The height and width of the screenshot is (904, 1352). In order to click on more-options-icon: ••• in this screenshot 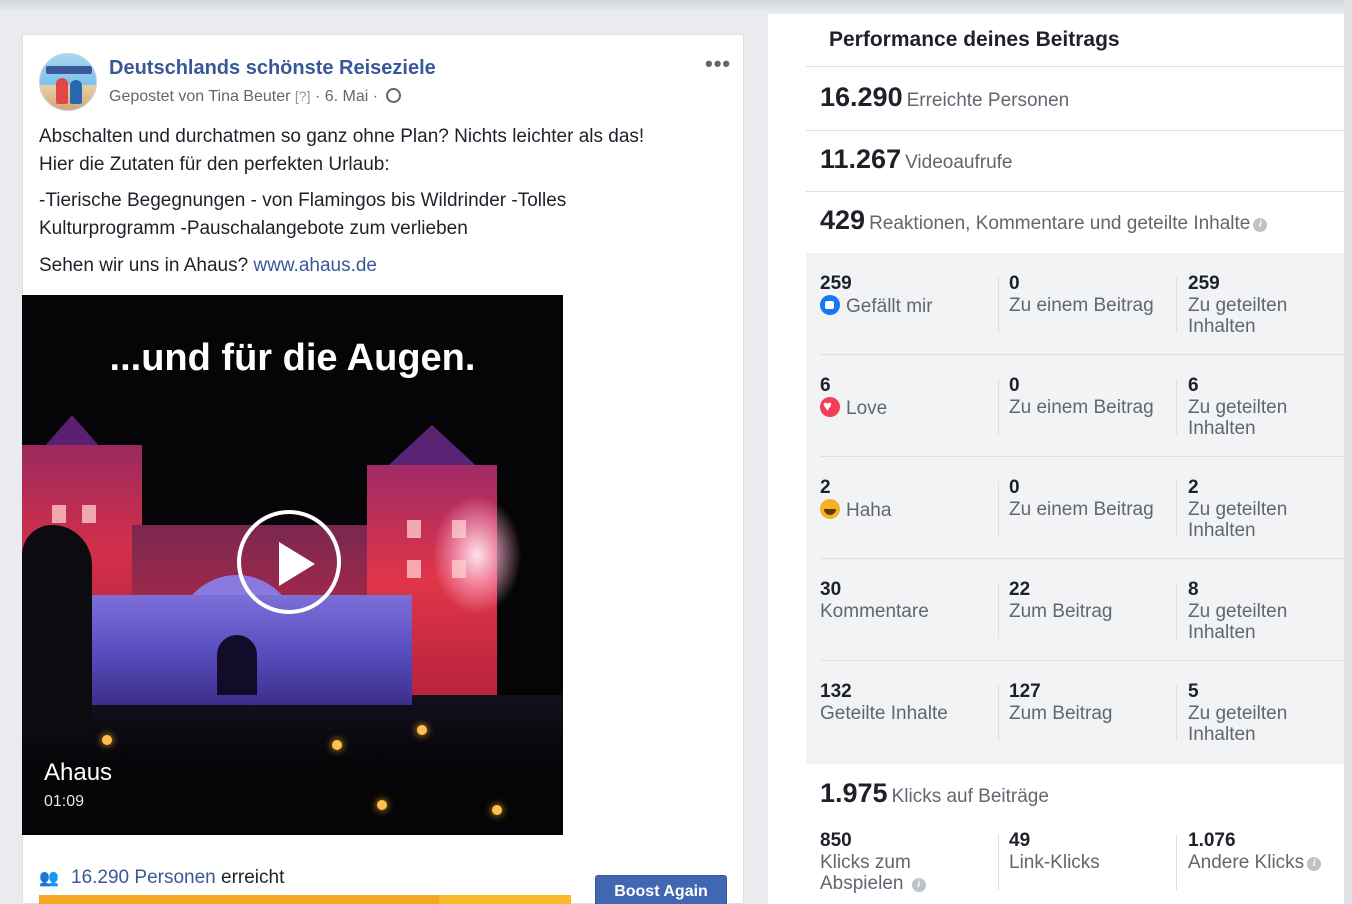, I will do `click(718, 64)`.